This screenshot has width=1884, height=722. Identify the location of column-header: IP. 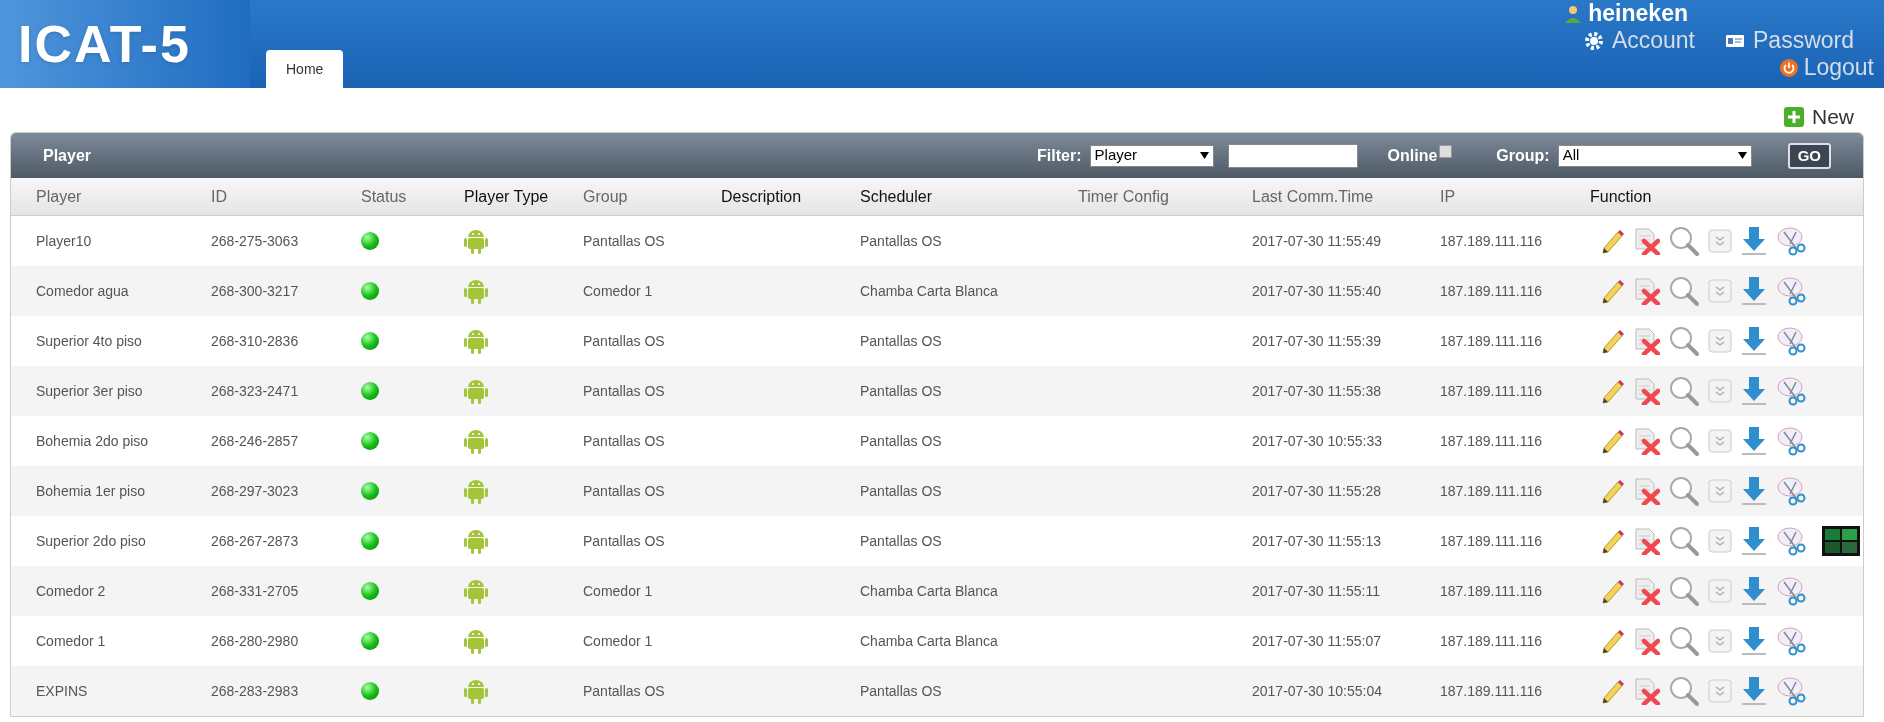
(1515, 196).